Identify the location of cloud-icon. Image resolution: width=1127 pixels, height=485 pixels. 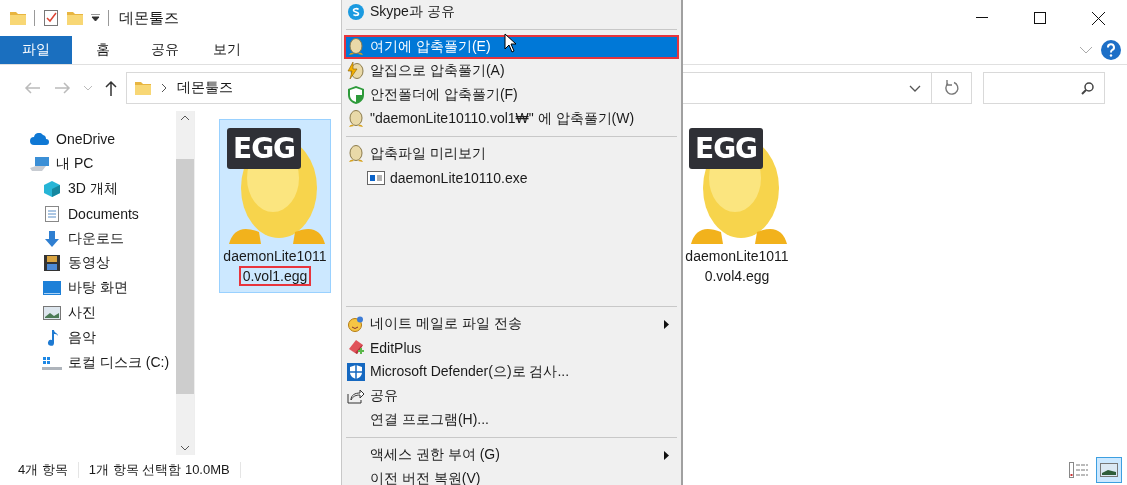
(40, 139).